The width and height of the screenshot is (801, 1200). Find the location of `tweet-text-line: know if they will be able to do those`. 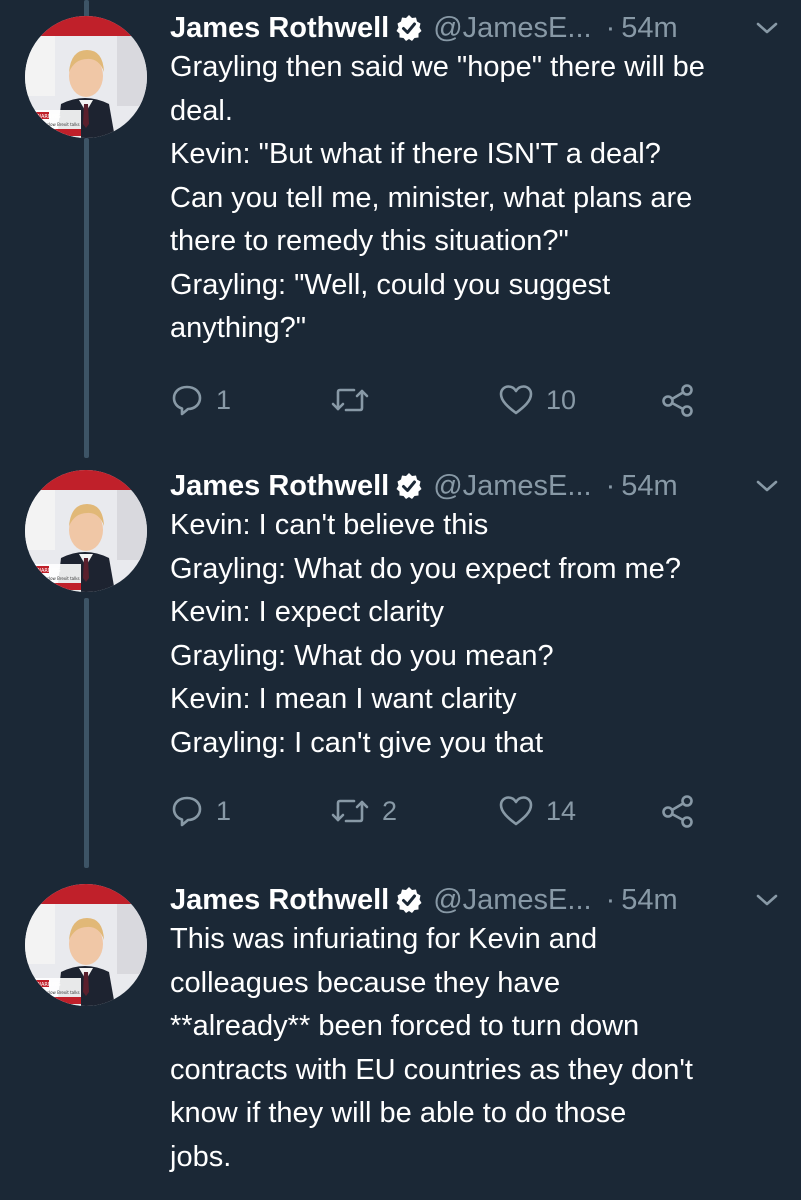

tweet-text-line: know if they will be able to do those is located at coordinates (398, 1113).